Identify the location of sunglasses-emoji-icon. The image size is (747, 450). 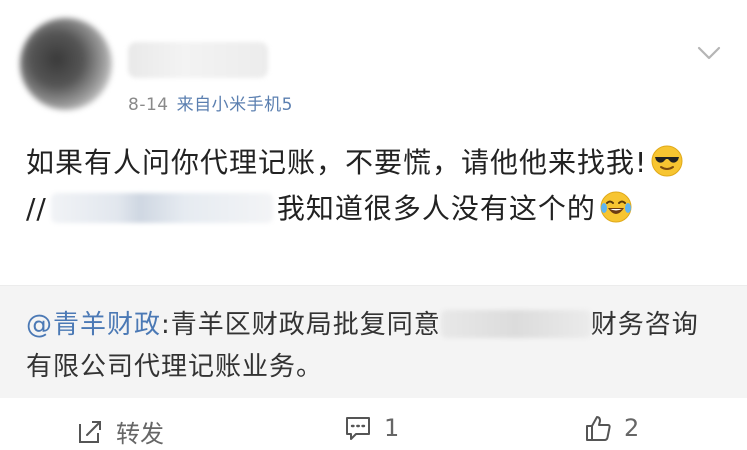
(667, 161).